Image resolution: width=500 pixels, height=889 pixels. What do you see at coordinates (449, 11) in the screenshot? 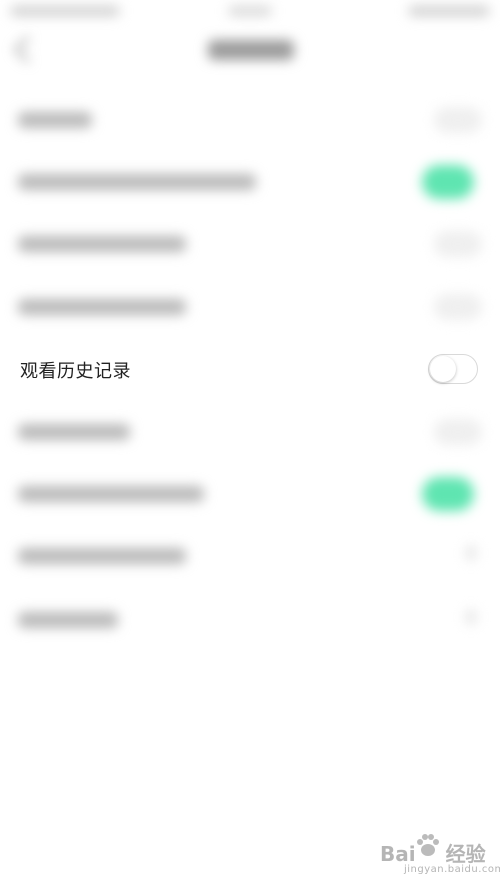
I see `status-battery` at bounding box center [449, 11].